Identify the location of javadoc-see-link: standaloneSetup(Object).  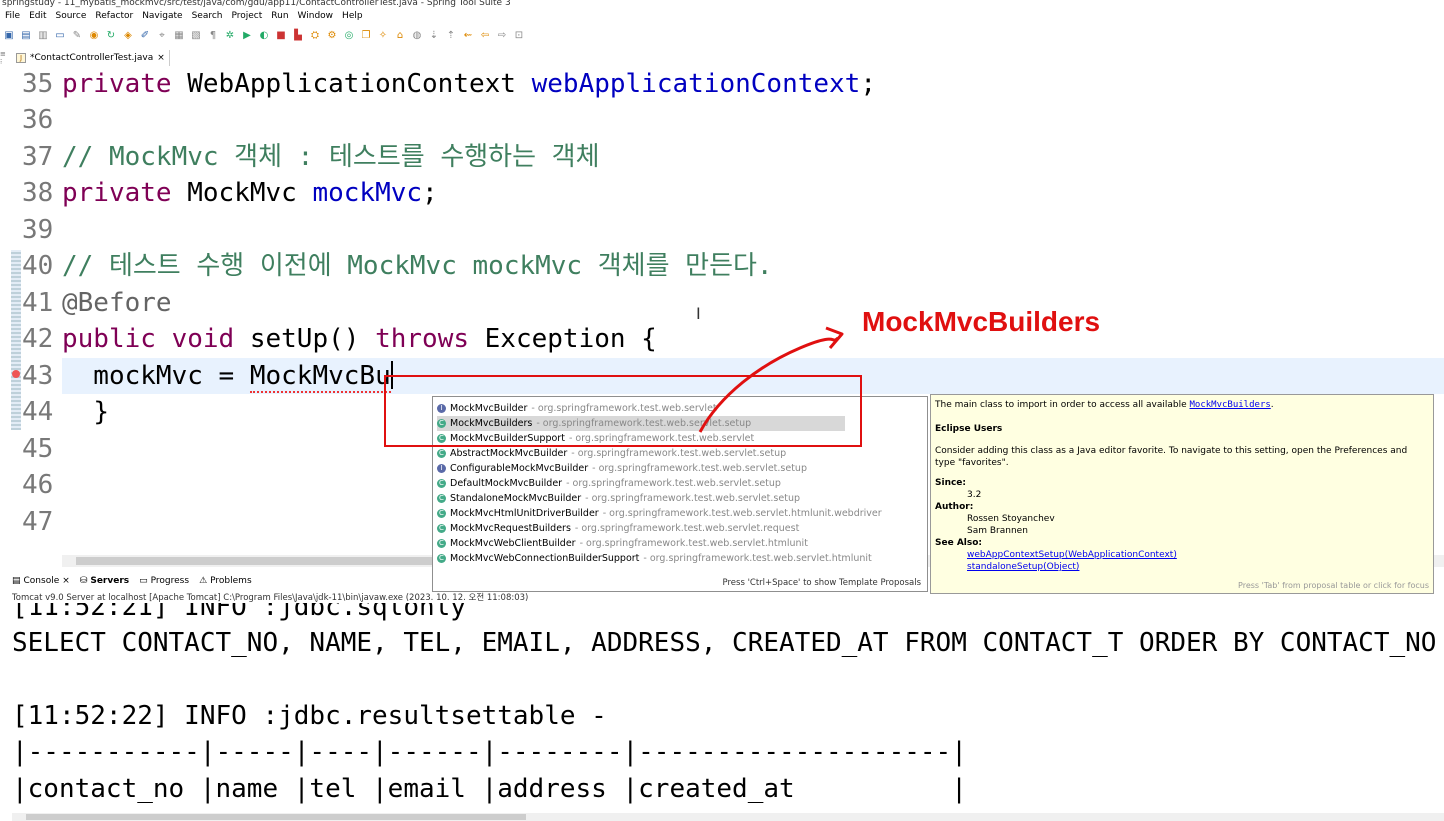
(1023, 567).